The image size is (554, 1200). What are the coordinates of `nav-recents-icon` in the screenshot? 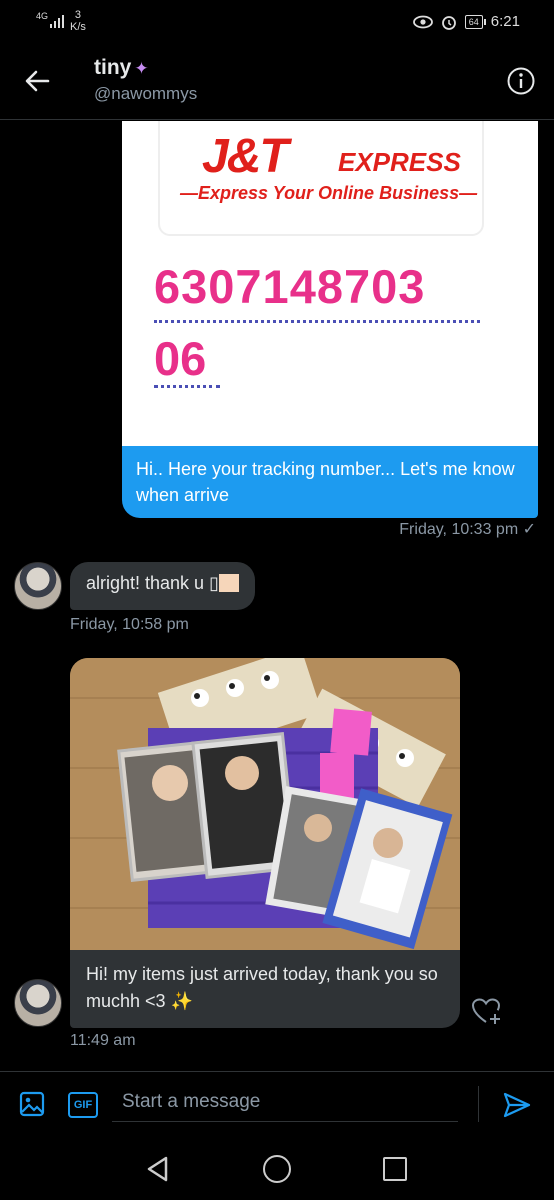 It's located at (395, 1169).